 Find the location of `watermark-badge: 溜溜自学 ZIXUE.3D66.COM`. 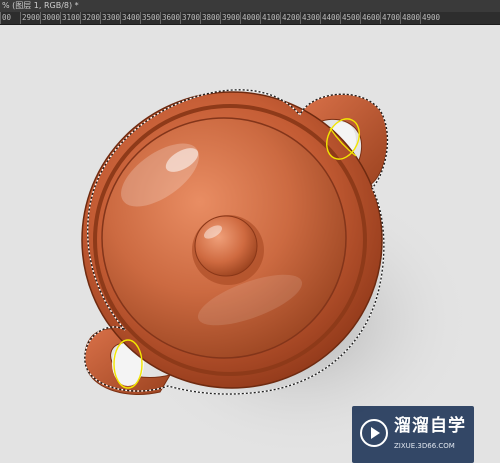

watermark-badge: 溜溜自学 ZIXUE.3D66.COM is located at coordinates (413, 434).